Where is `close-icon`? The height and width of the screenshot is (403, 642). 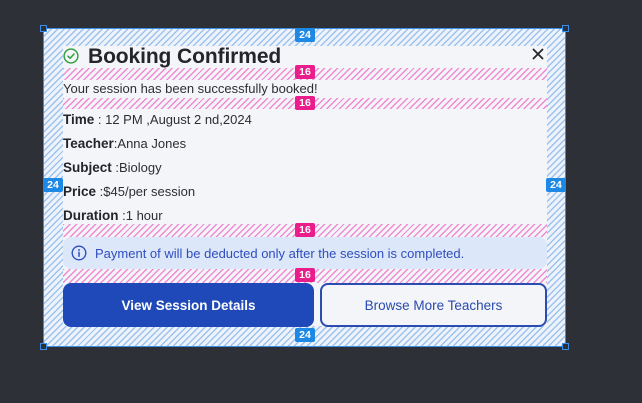
close-icon is located at coordinates (538, 54).